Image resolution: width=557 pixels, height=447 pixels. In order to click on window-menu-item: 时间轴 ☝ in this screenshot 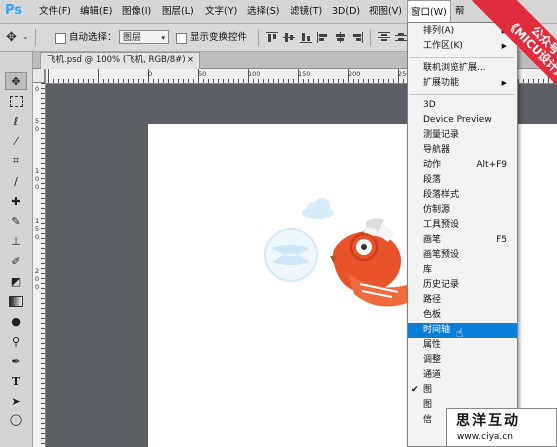, I will do `click(462, 331)`.